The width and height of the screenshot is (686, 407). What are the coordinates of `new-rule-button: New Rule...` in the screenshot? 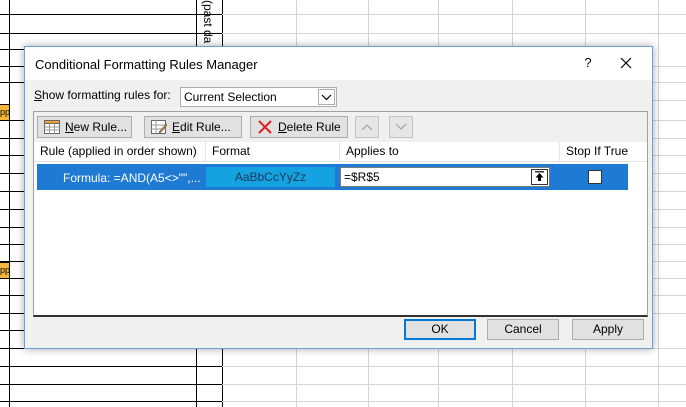 It's located at (84, 127).